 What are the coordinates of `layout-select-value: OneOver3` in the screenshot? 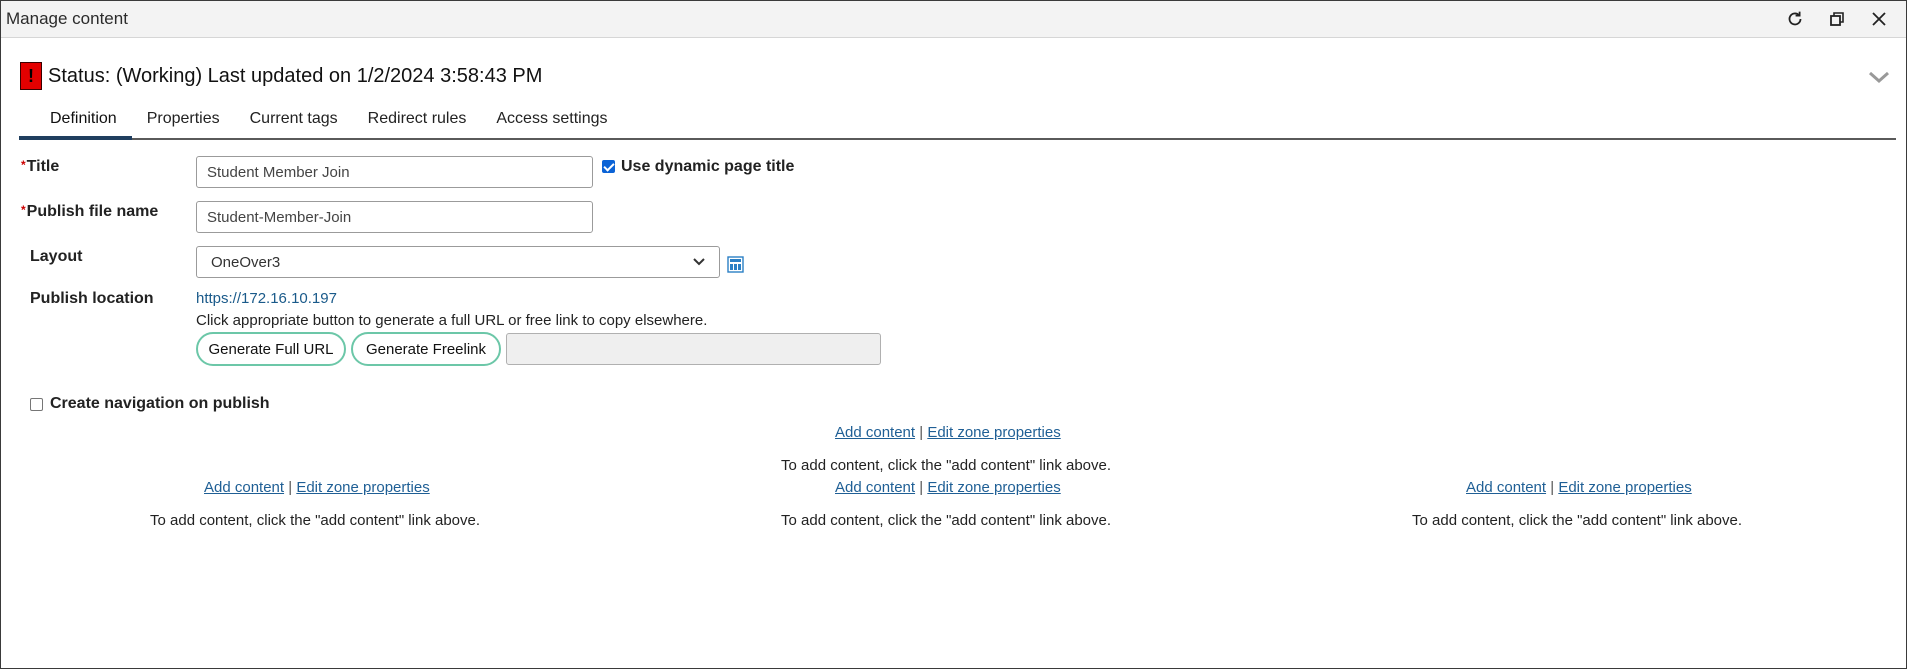 It's located at (246, 262).